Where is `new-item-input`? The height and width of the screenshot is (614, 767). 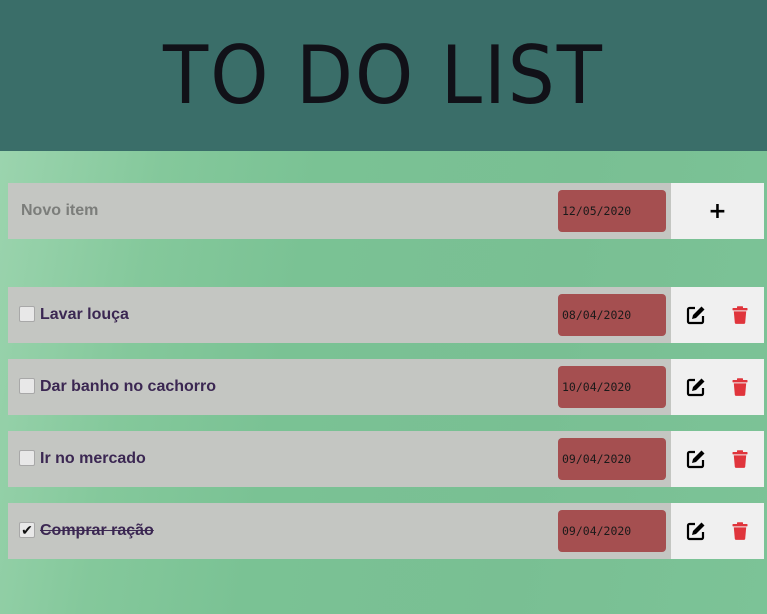
new-item-input is located at coordinates (281, 211).